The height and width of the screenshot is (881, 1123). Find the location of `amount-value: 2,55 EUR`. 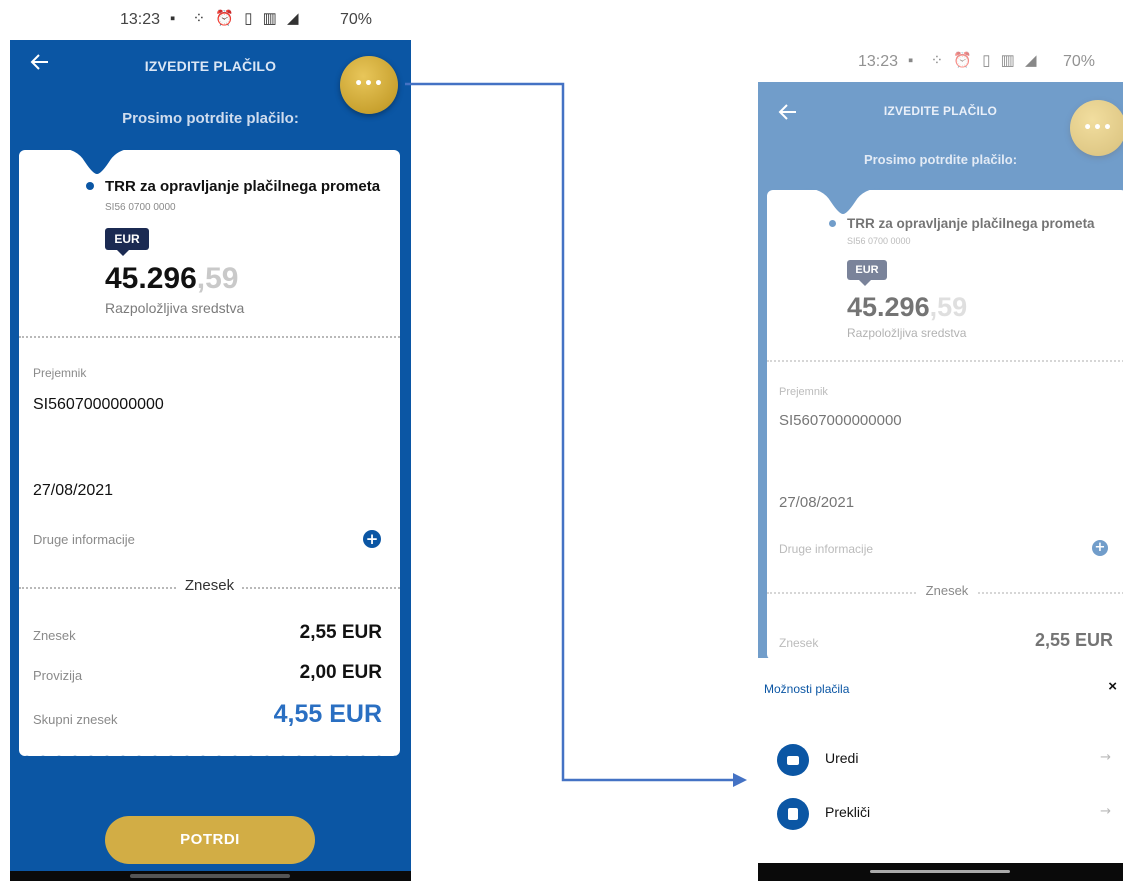

amount-value: 2,55 EUR is located at coordinates (340, 632).